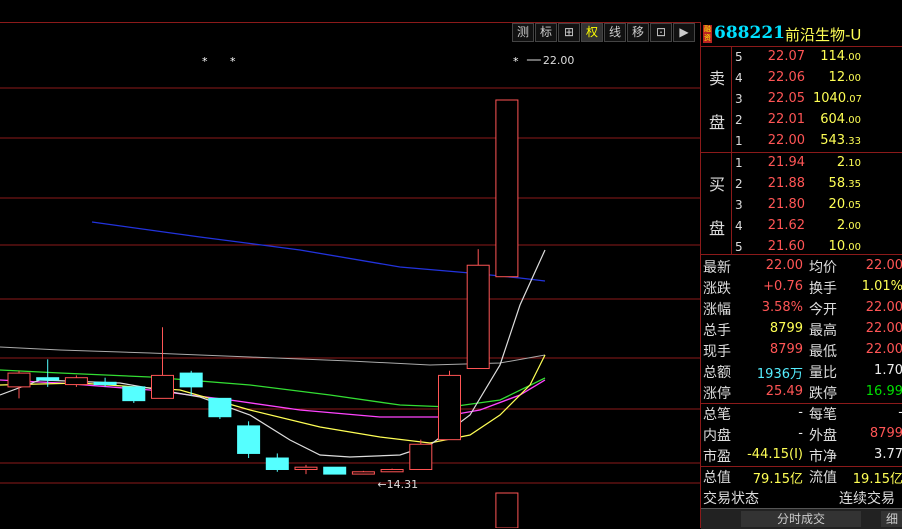 The height and width of the screenshot is (529, 902). What do you see at coordinates (749, 33) in the screenshot?
I see `stock-code: 688221` at bounding box center [749, 33].